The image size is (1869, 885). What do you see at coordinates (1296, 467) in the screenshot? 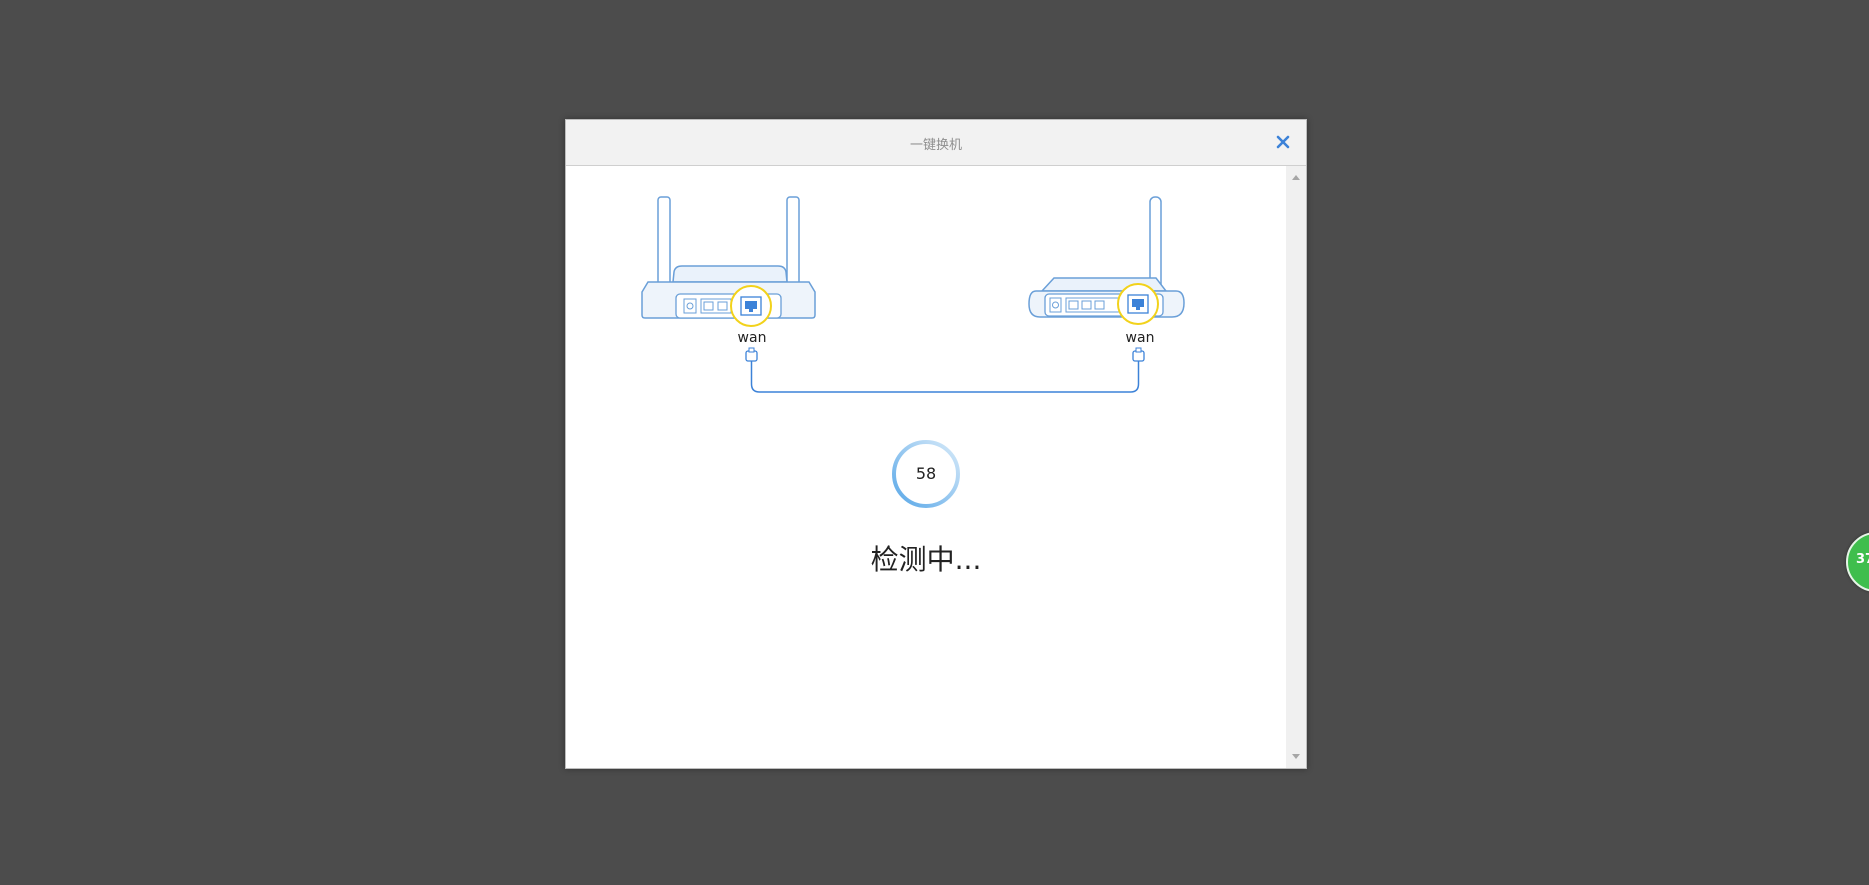
I see `vertical-scrollbar` at bounding box center [1296, 467].